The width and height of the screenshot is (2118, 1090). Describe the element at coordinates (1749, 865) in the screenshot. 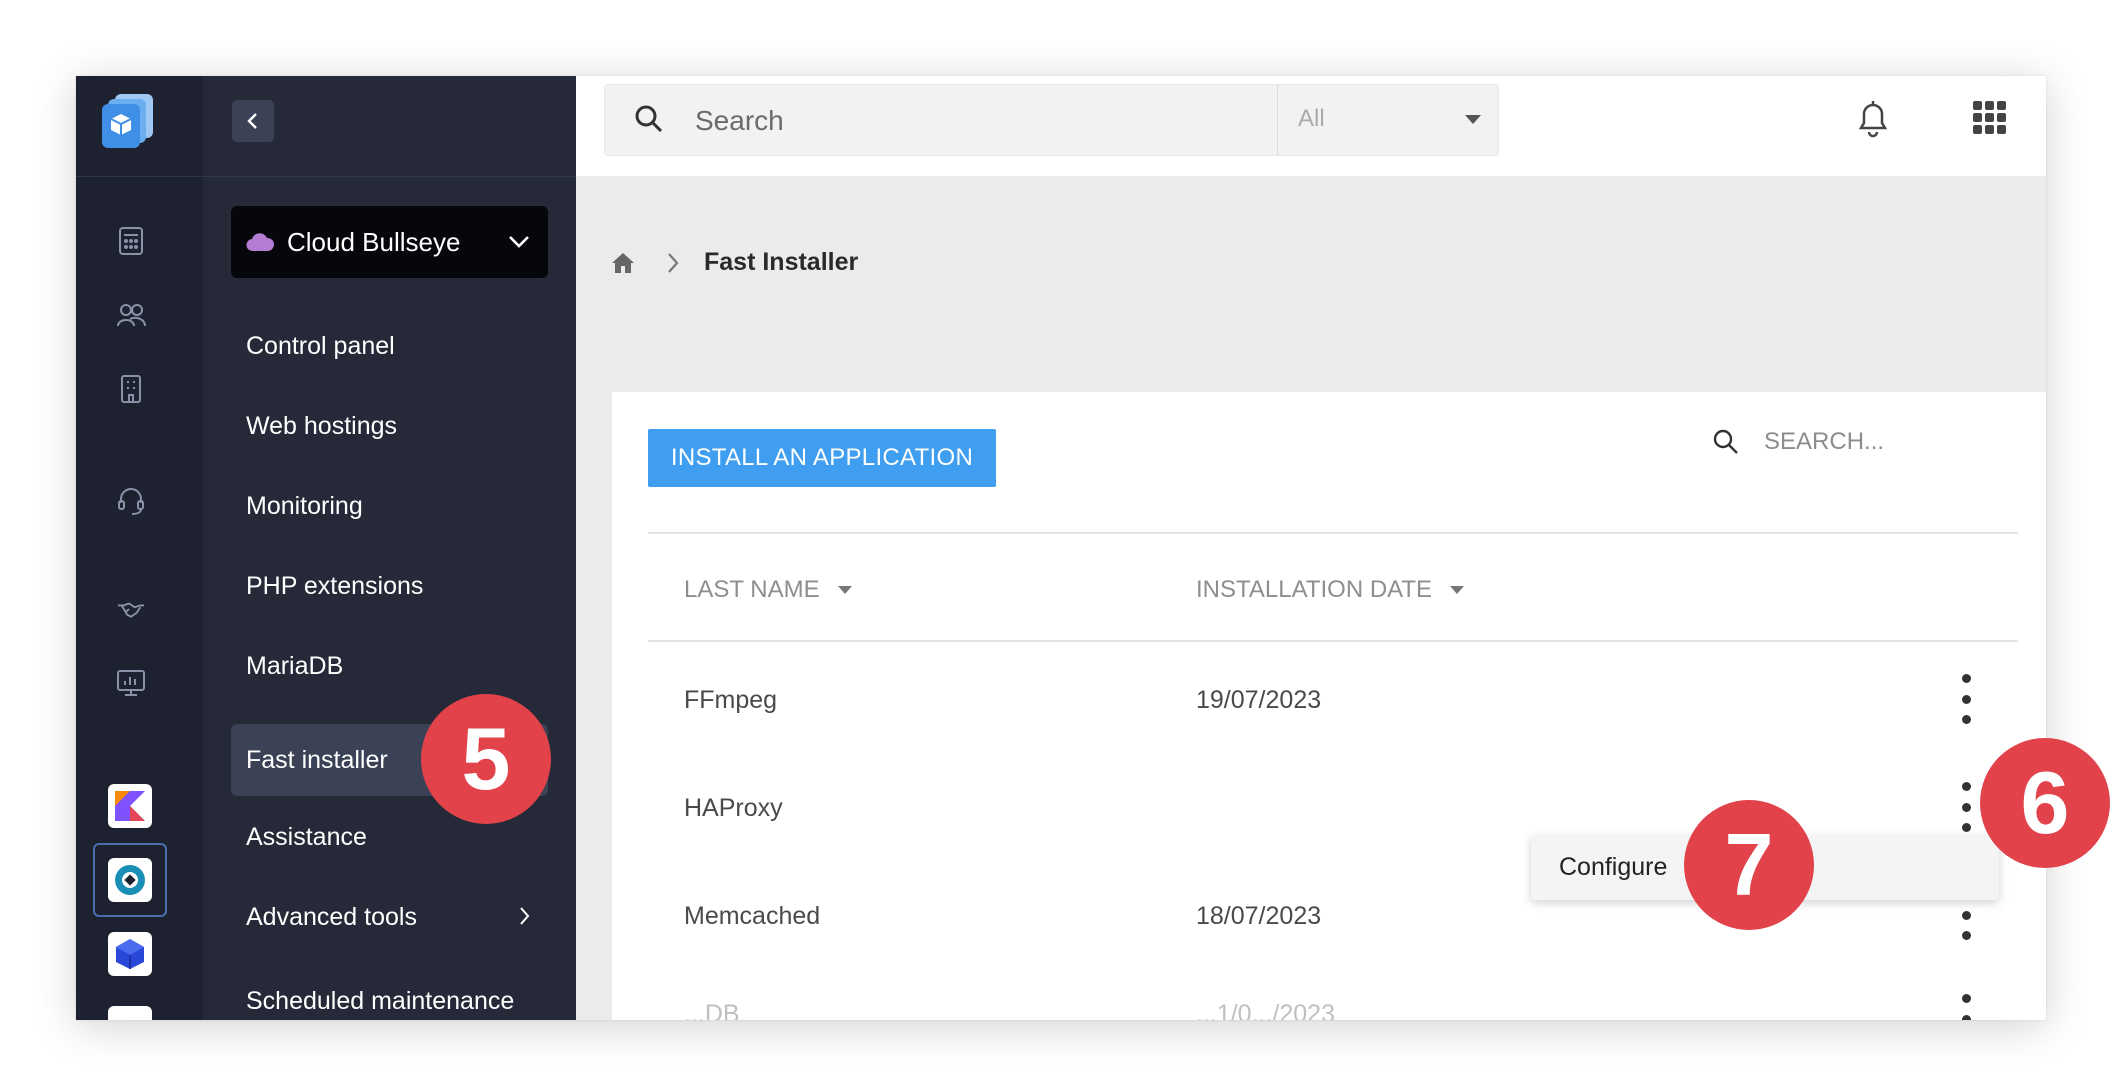

I see `step-marker: 7` at that location.